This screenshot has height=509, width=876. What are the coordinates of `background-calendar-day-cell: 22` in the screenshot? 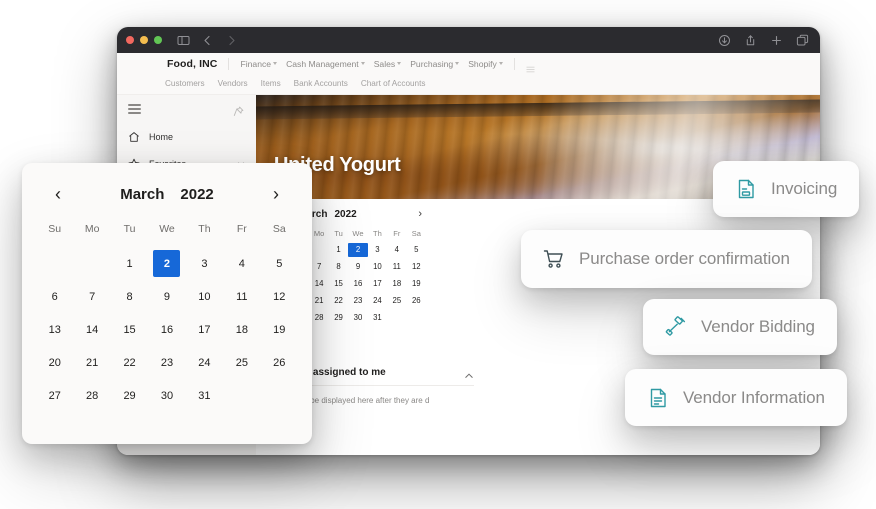 It's located at (338, 301).